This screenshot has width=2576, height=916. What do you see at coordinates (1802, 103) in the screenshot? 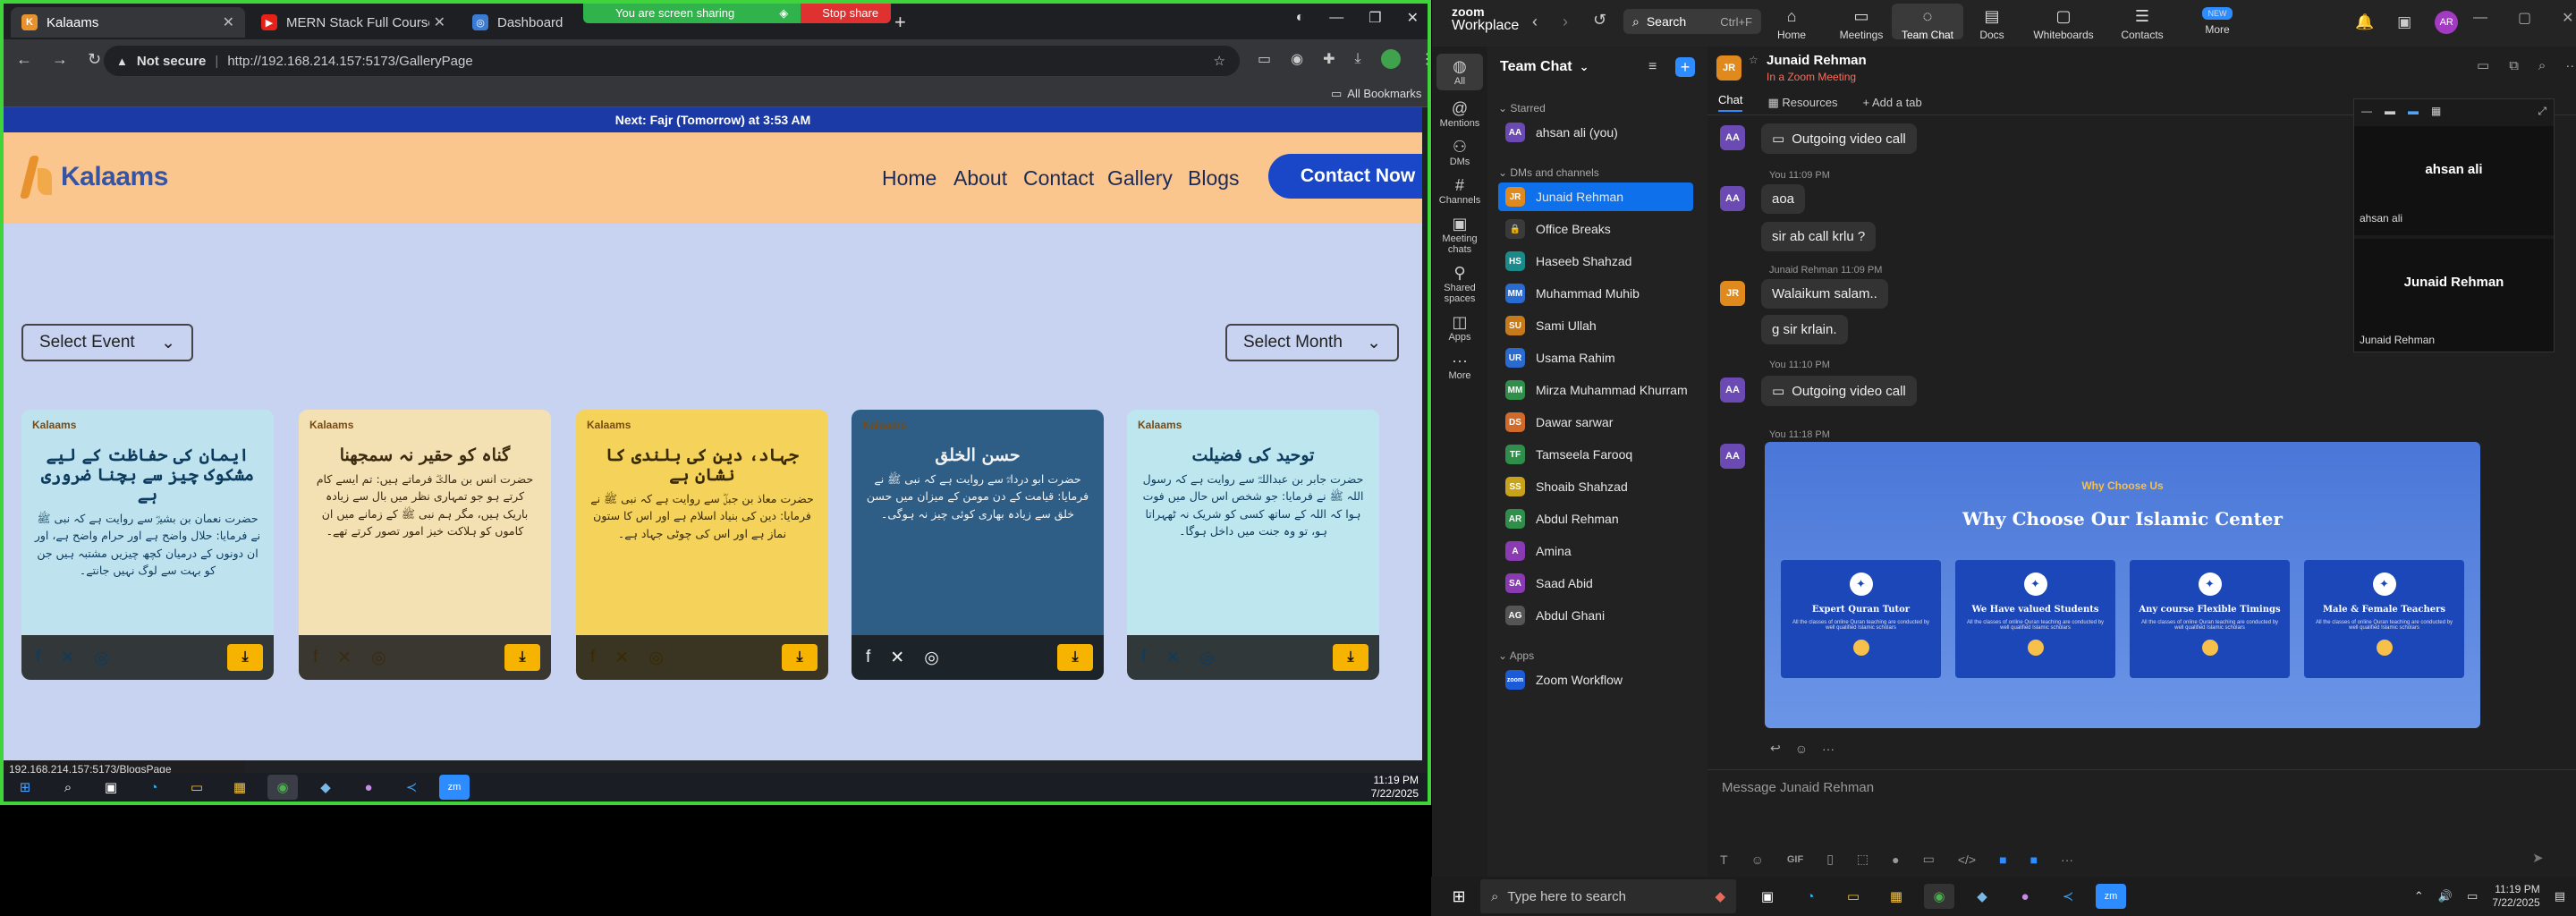
I see `tab-resources: ▦ Resources` at bounding box center [1802, 103].